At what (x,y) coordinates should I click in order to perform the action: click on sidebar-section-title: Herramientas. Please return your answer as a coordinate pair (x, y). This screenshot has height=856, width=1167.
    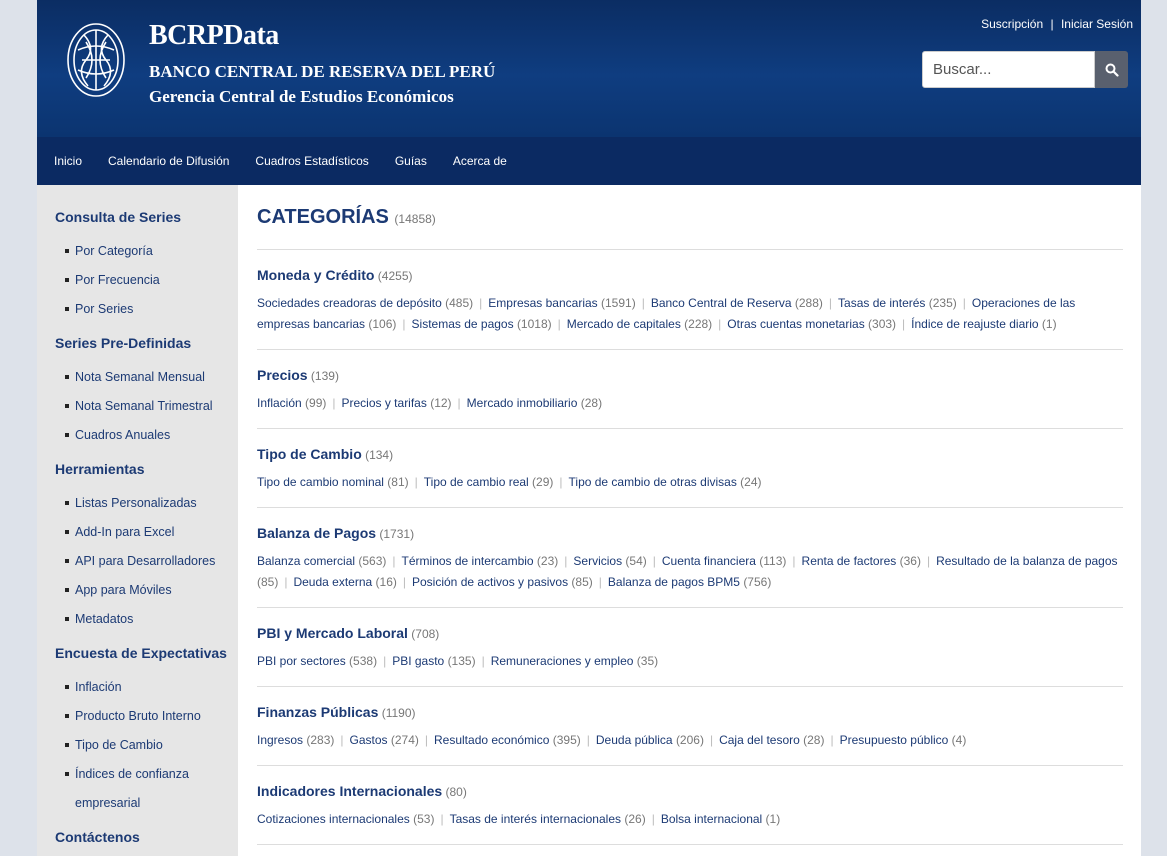
    Looking at the image, I should click on (146, 469).